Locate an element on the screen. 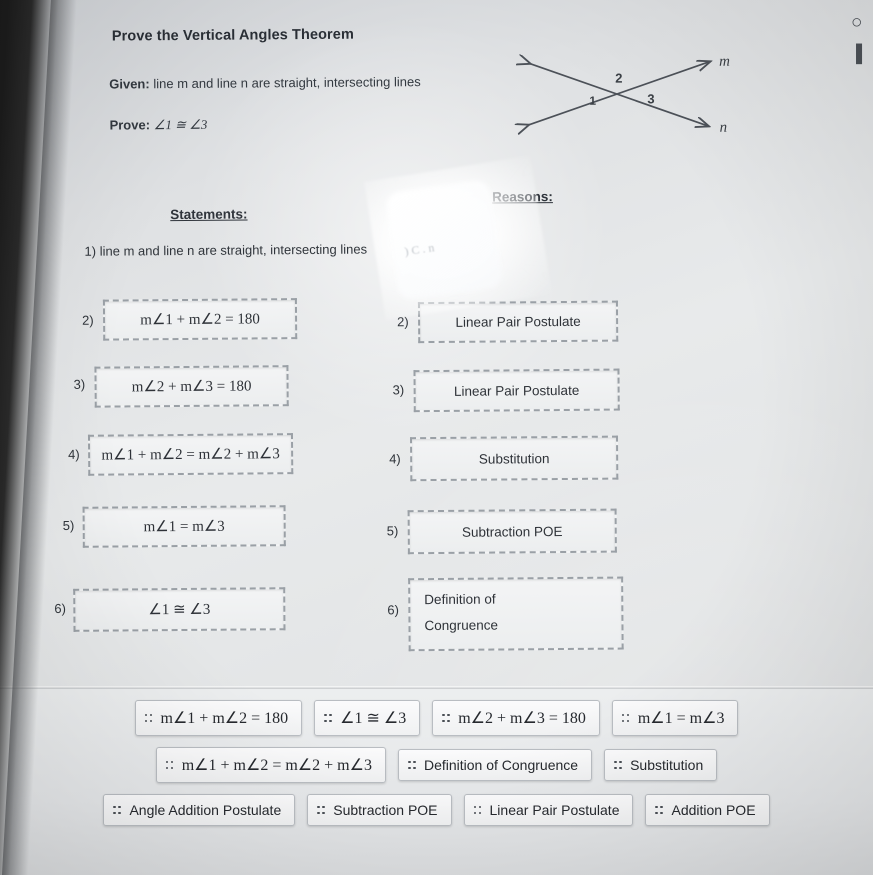 This screenshot has height=875, width=873. drag-tile: m∠1 + m∠2 = 180 is located at coordinates (218, 718).